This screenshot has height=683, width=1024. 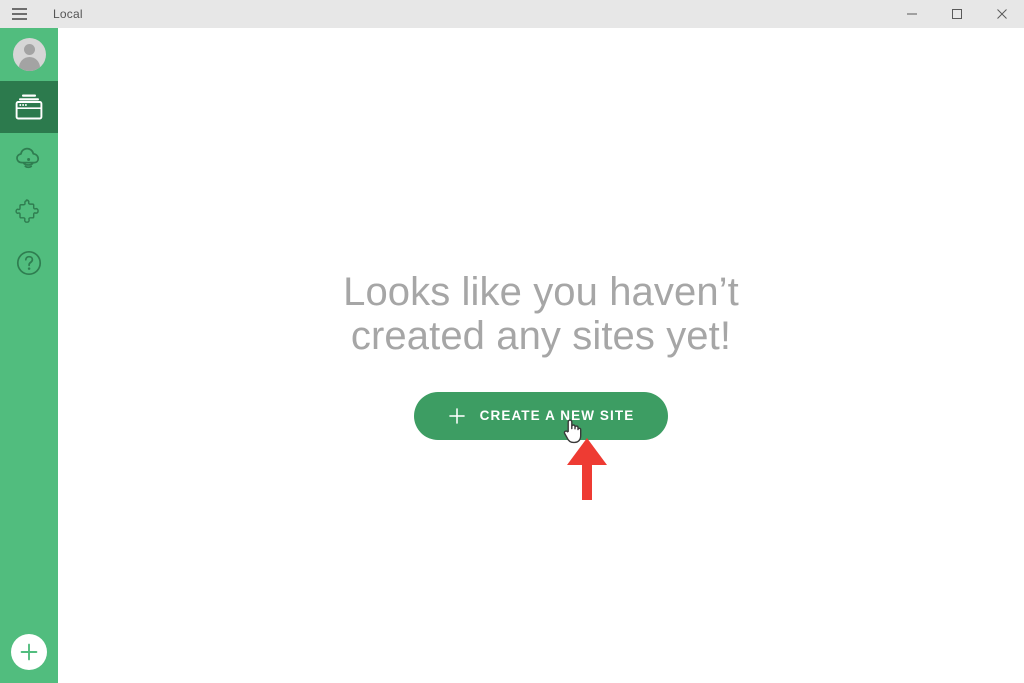 I want to click on question-mark-circle-icon, so click(x=29, y=263).